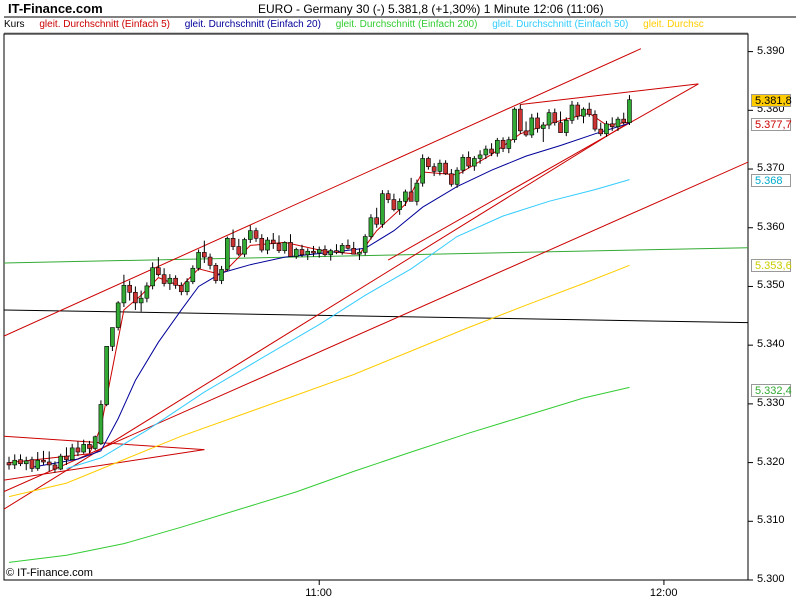 The width and height of the screenshot is (800, 600). Describe the element at coordinates (771, 390) in the screenshot. I see `price-tag: 5.332,4` at that location.